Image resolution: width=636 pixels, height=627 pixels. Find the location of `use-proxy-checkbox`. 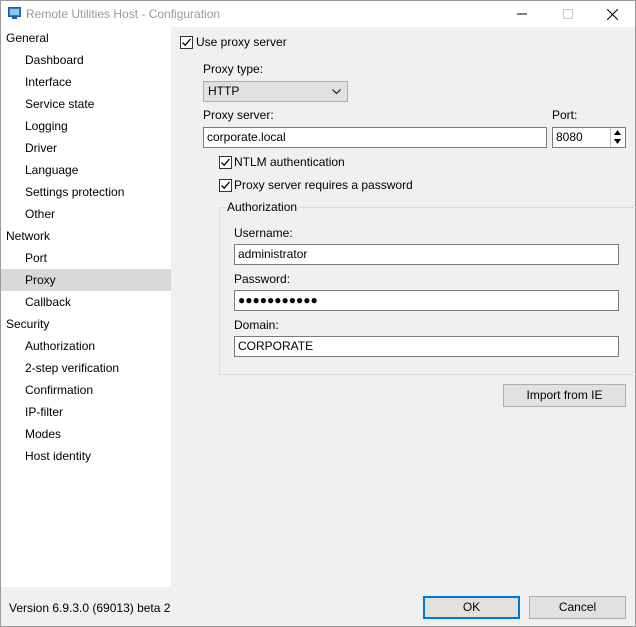

use-proxy-checkbox is located at coordinates (186, 42).